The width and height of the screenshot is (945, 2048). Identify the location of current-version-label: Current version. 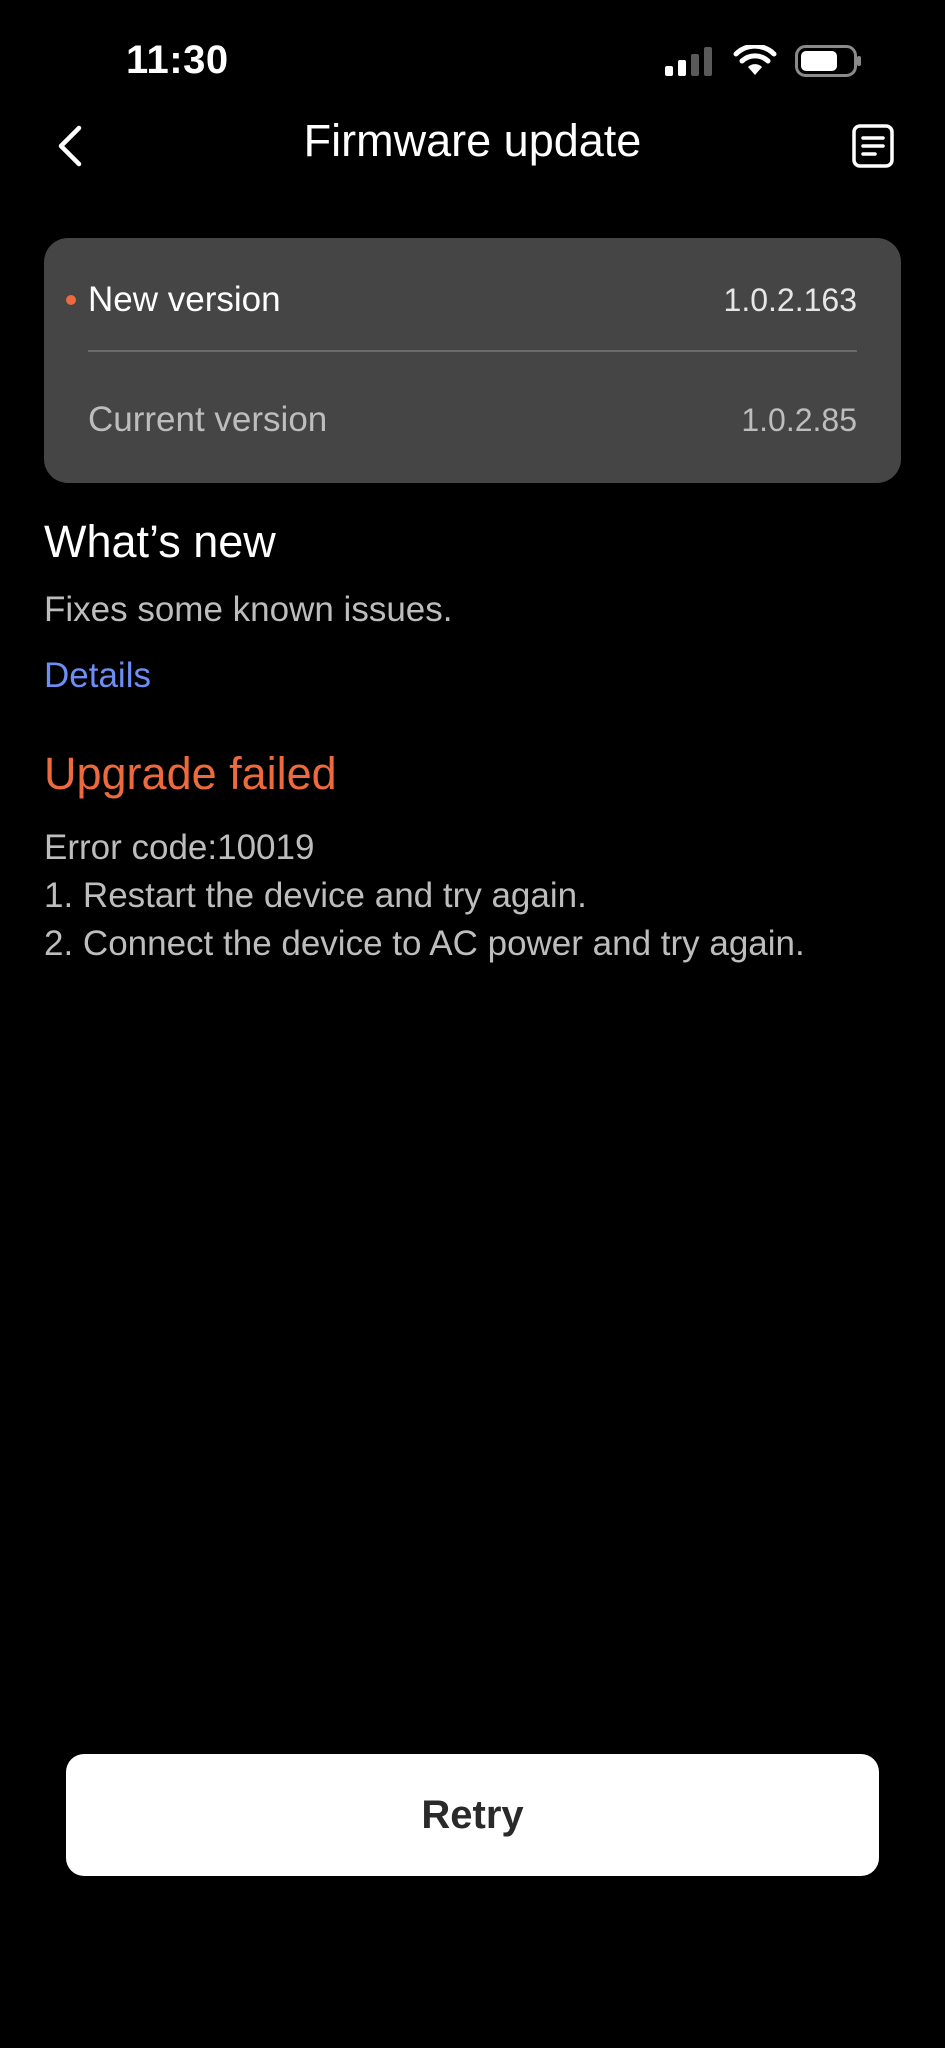
(208, 419).